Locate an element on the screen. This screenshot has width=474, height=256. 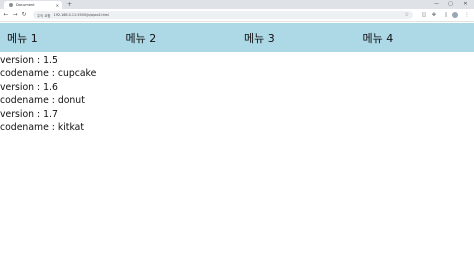
not-secure-indicator: 주의 요함 is located at coordinates (44, 15).